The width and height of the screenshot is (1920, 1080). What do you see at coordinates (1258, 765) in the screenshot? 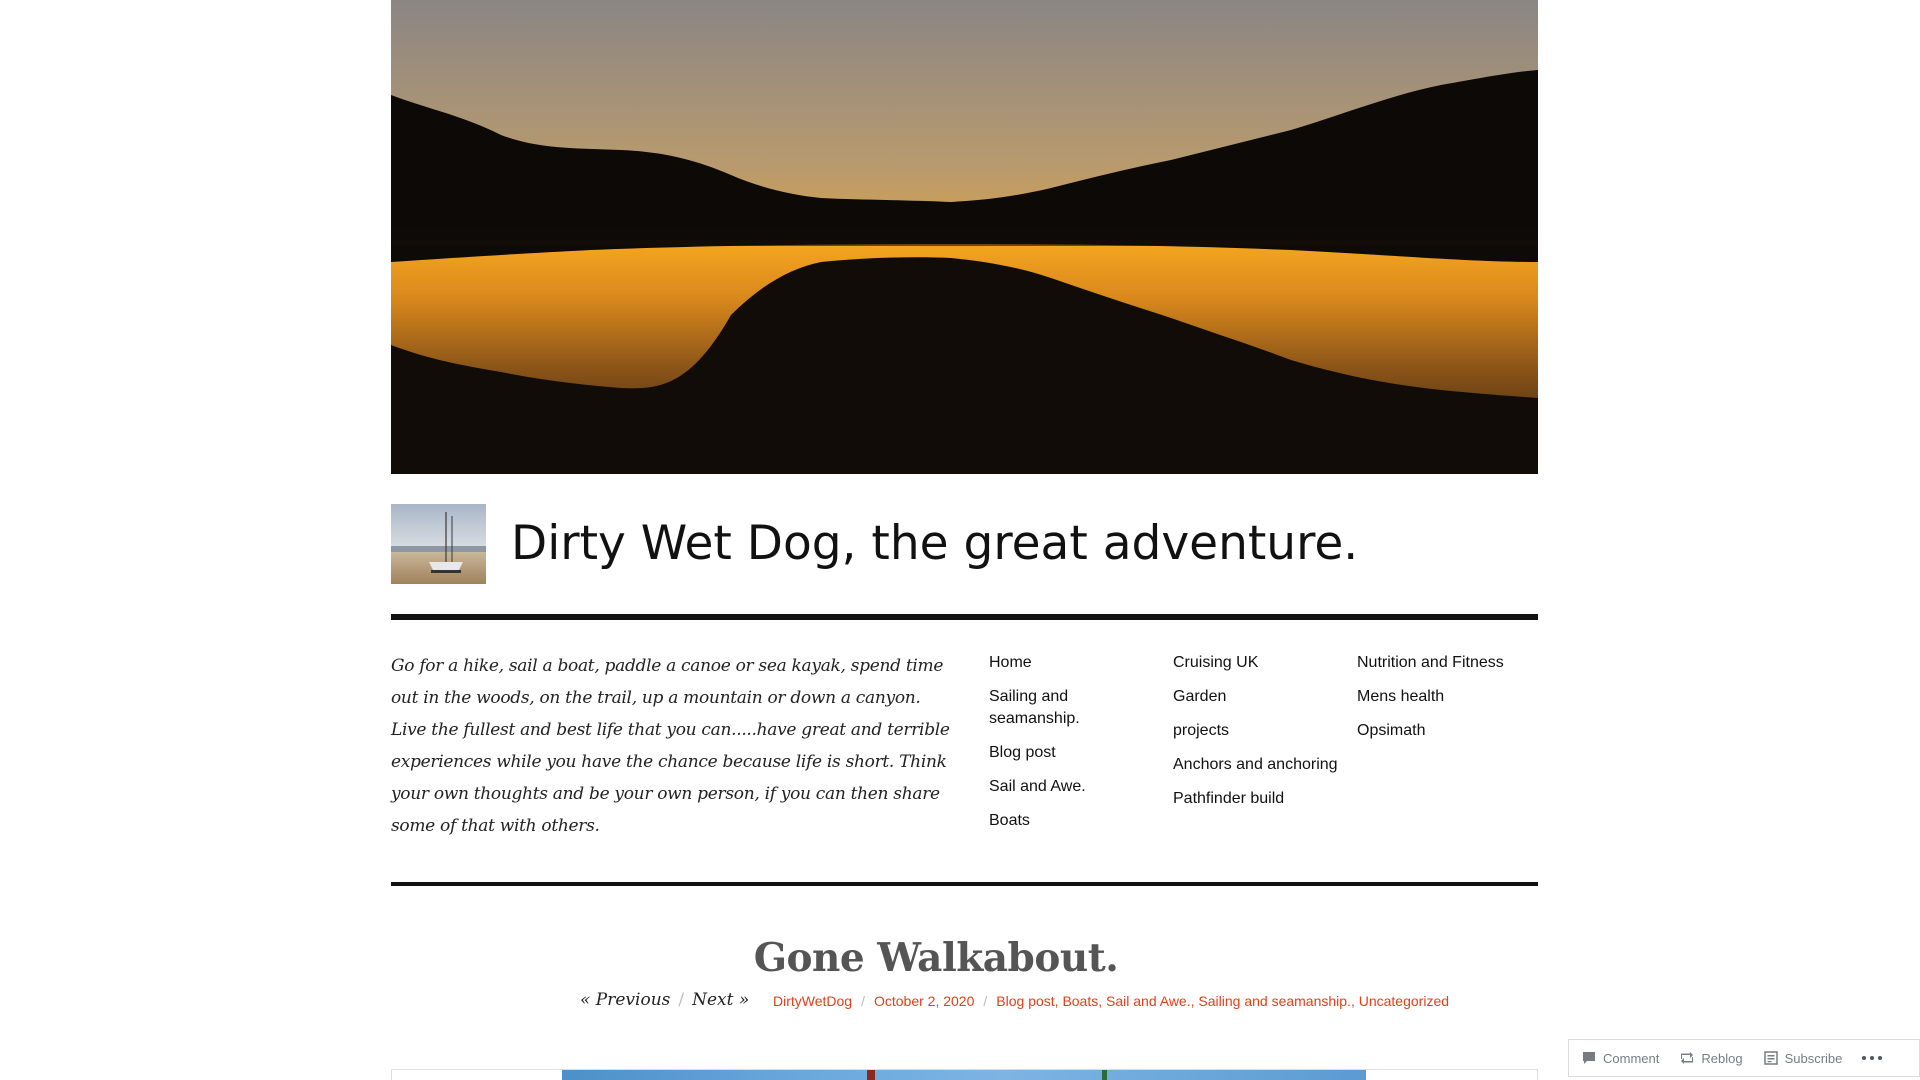
I see `menu-item-anchors-and-anchoring: Anchors and anchoring` at bounding box center [1258, 765].